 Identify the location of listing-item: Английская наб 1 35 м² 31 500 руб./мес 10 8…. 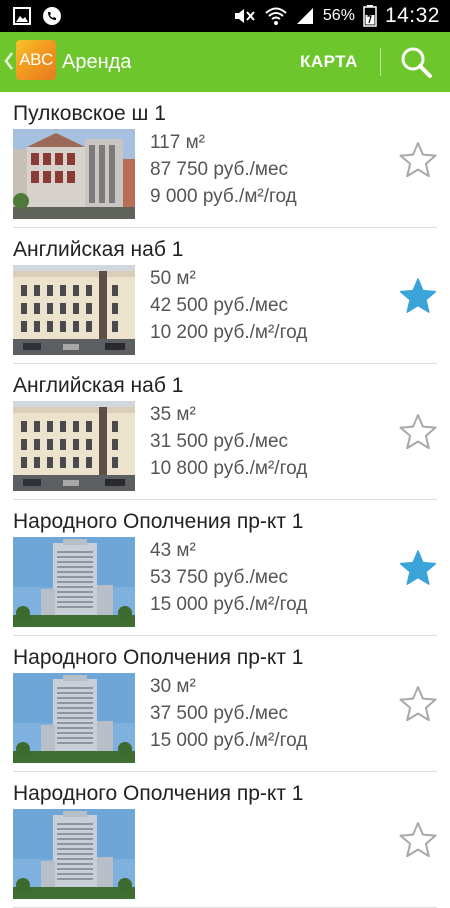
(225, 432).